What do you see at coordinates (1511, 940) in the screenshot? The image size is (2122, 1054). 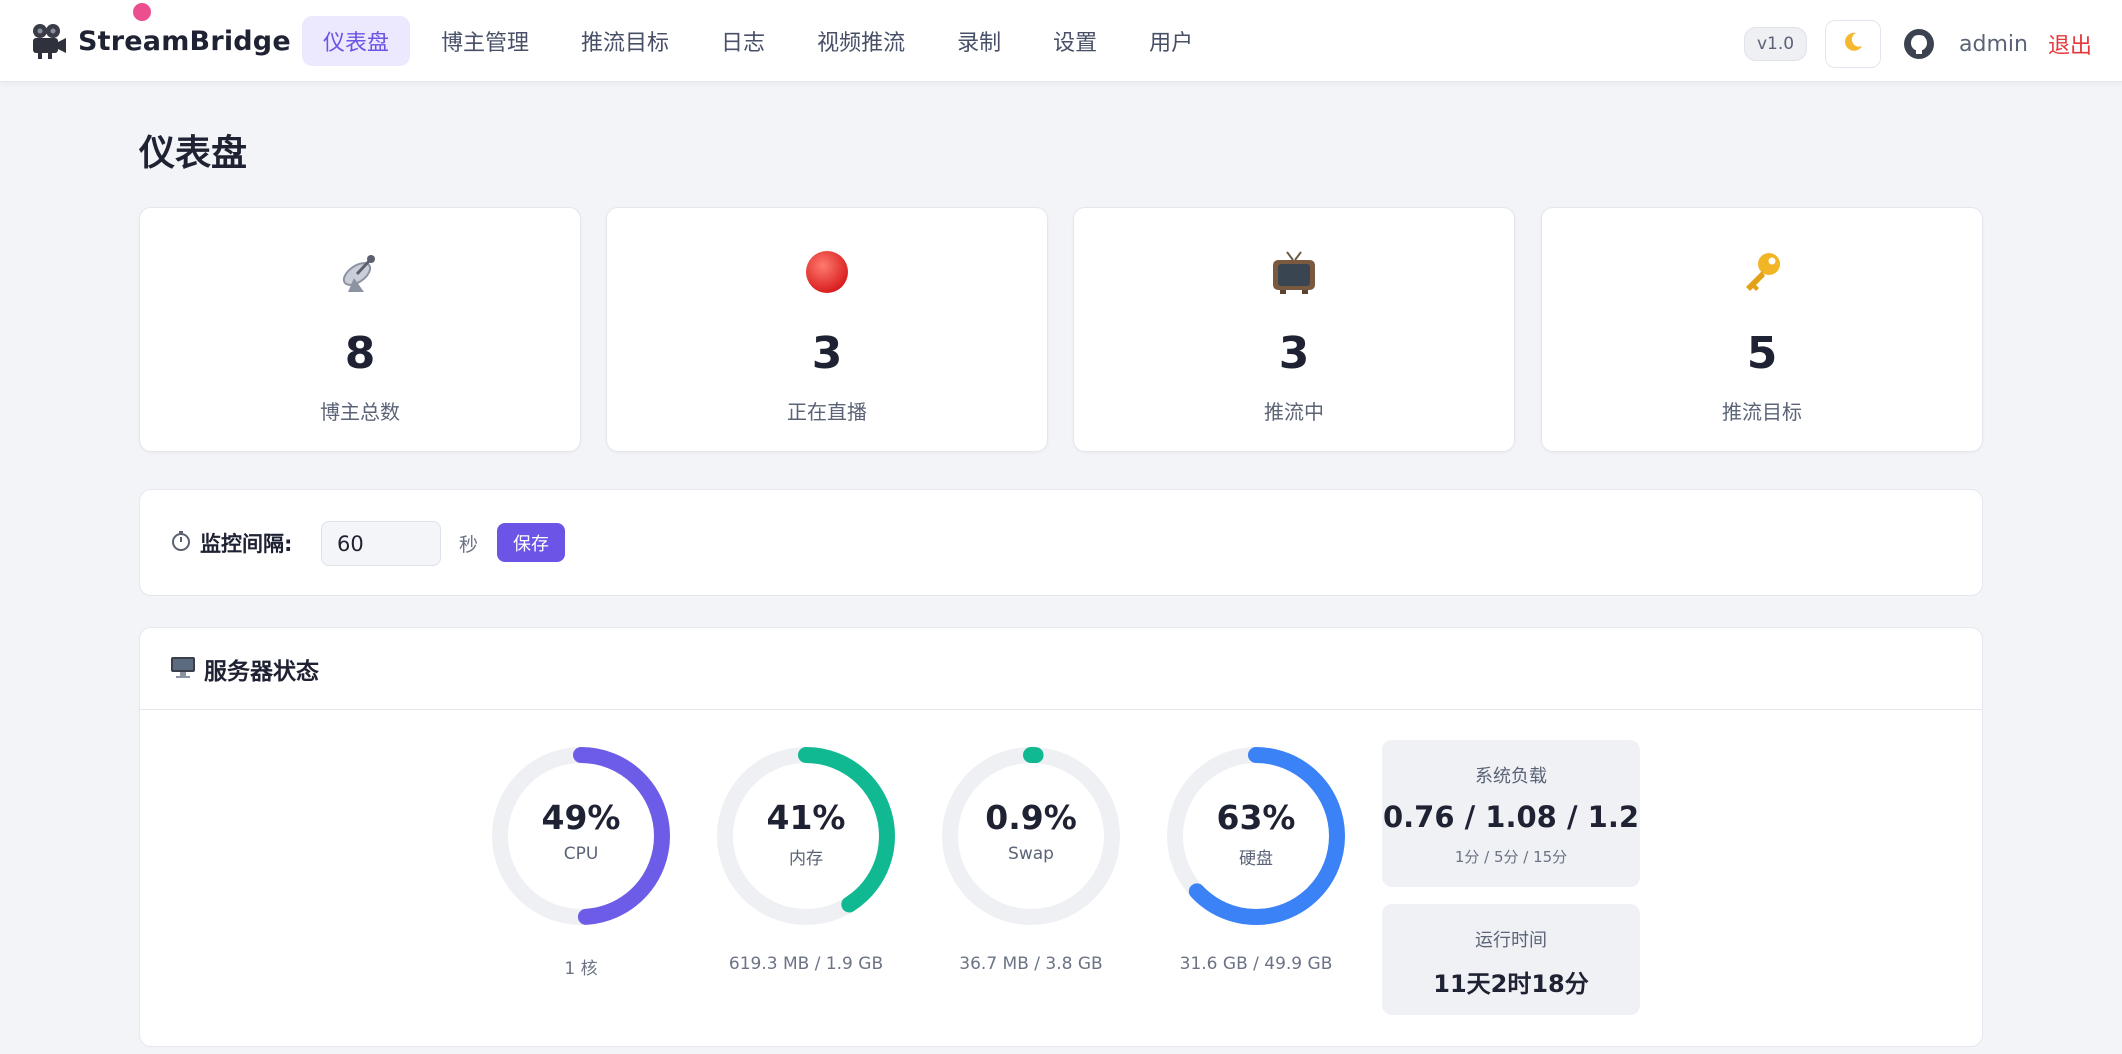 I see `uptime-label: 运行时间` at bounding box center [1511, 940].